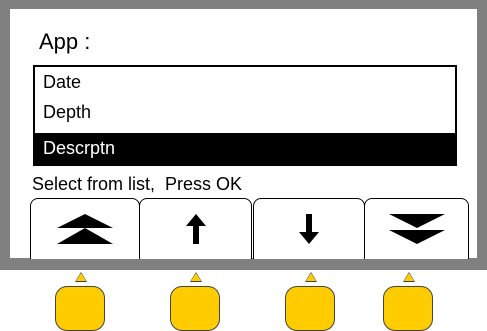  I want to click on list-item-descrptn: Descrptn, so click(245, 148).